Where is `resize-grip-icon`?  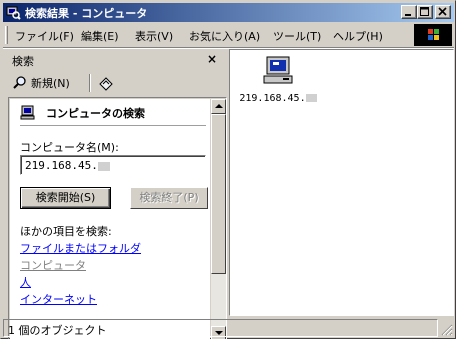 resize-grip-icon is located at coordinates (447, 330).